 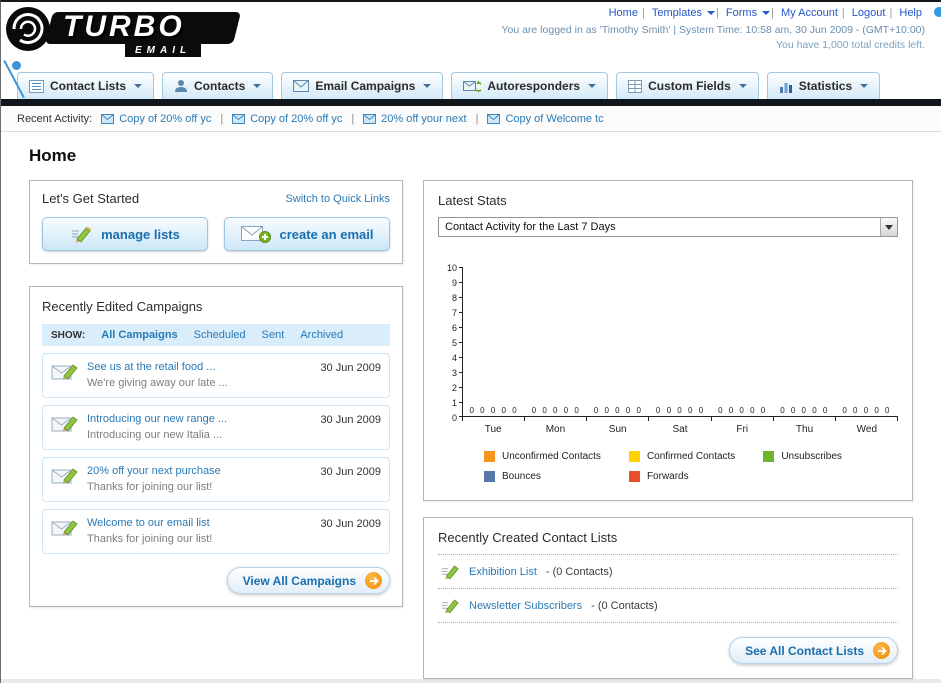 What do you see at coordinates (55, 118) in the screenshot?
I see `recent-activity-label: Recent Activity:` at bounding box center [55, 118].